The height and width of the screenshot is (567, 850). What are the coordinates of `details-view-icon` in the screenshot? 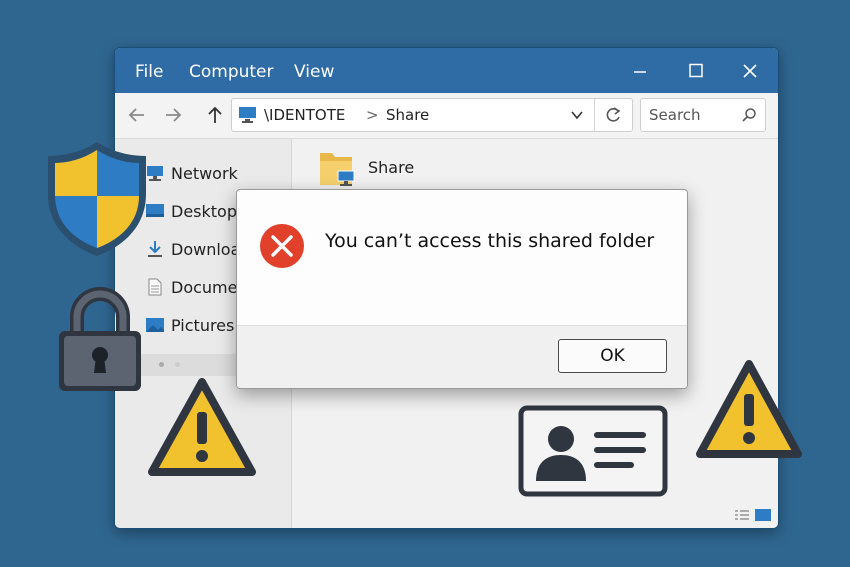 It's located at (742, 515).